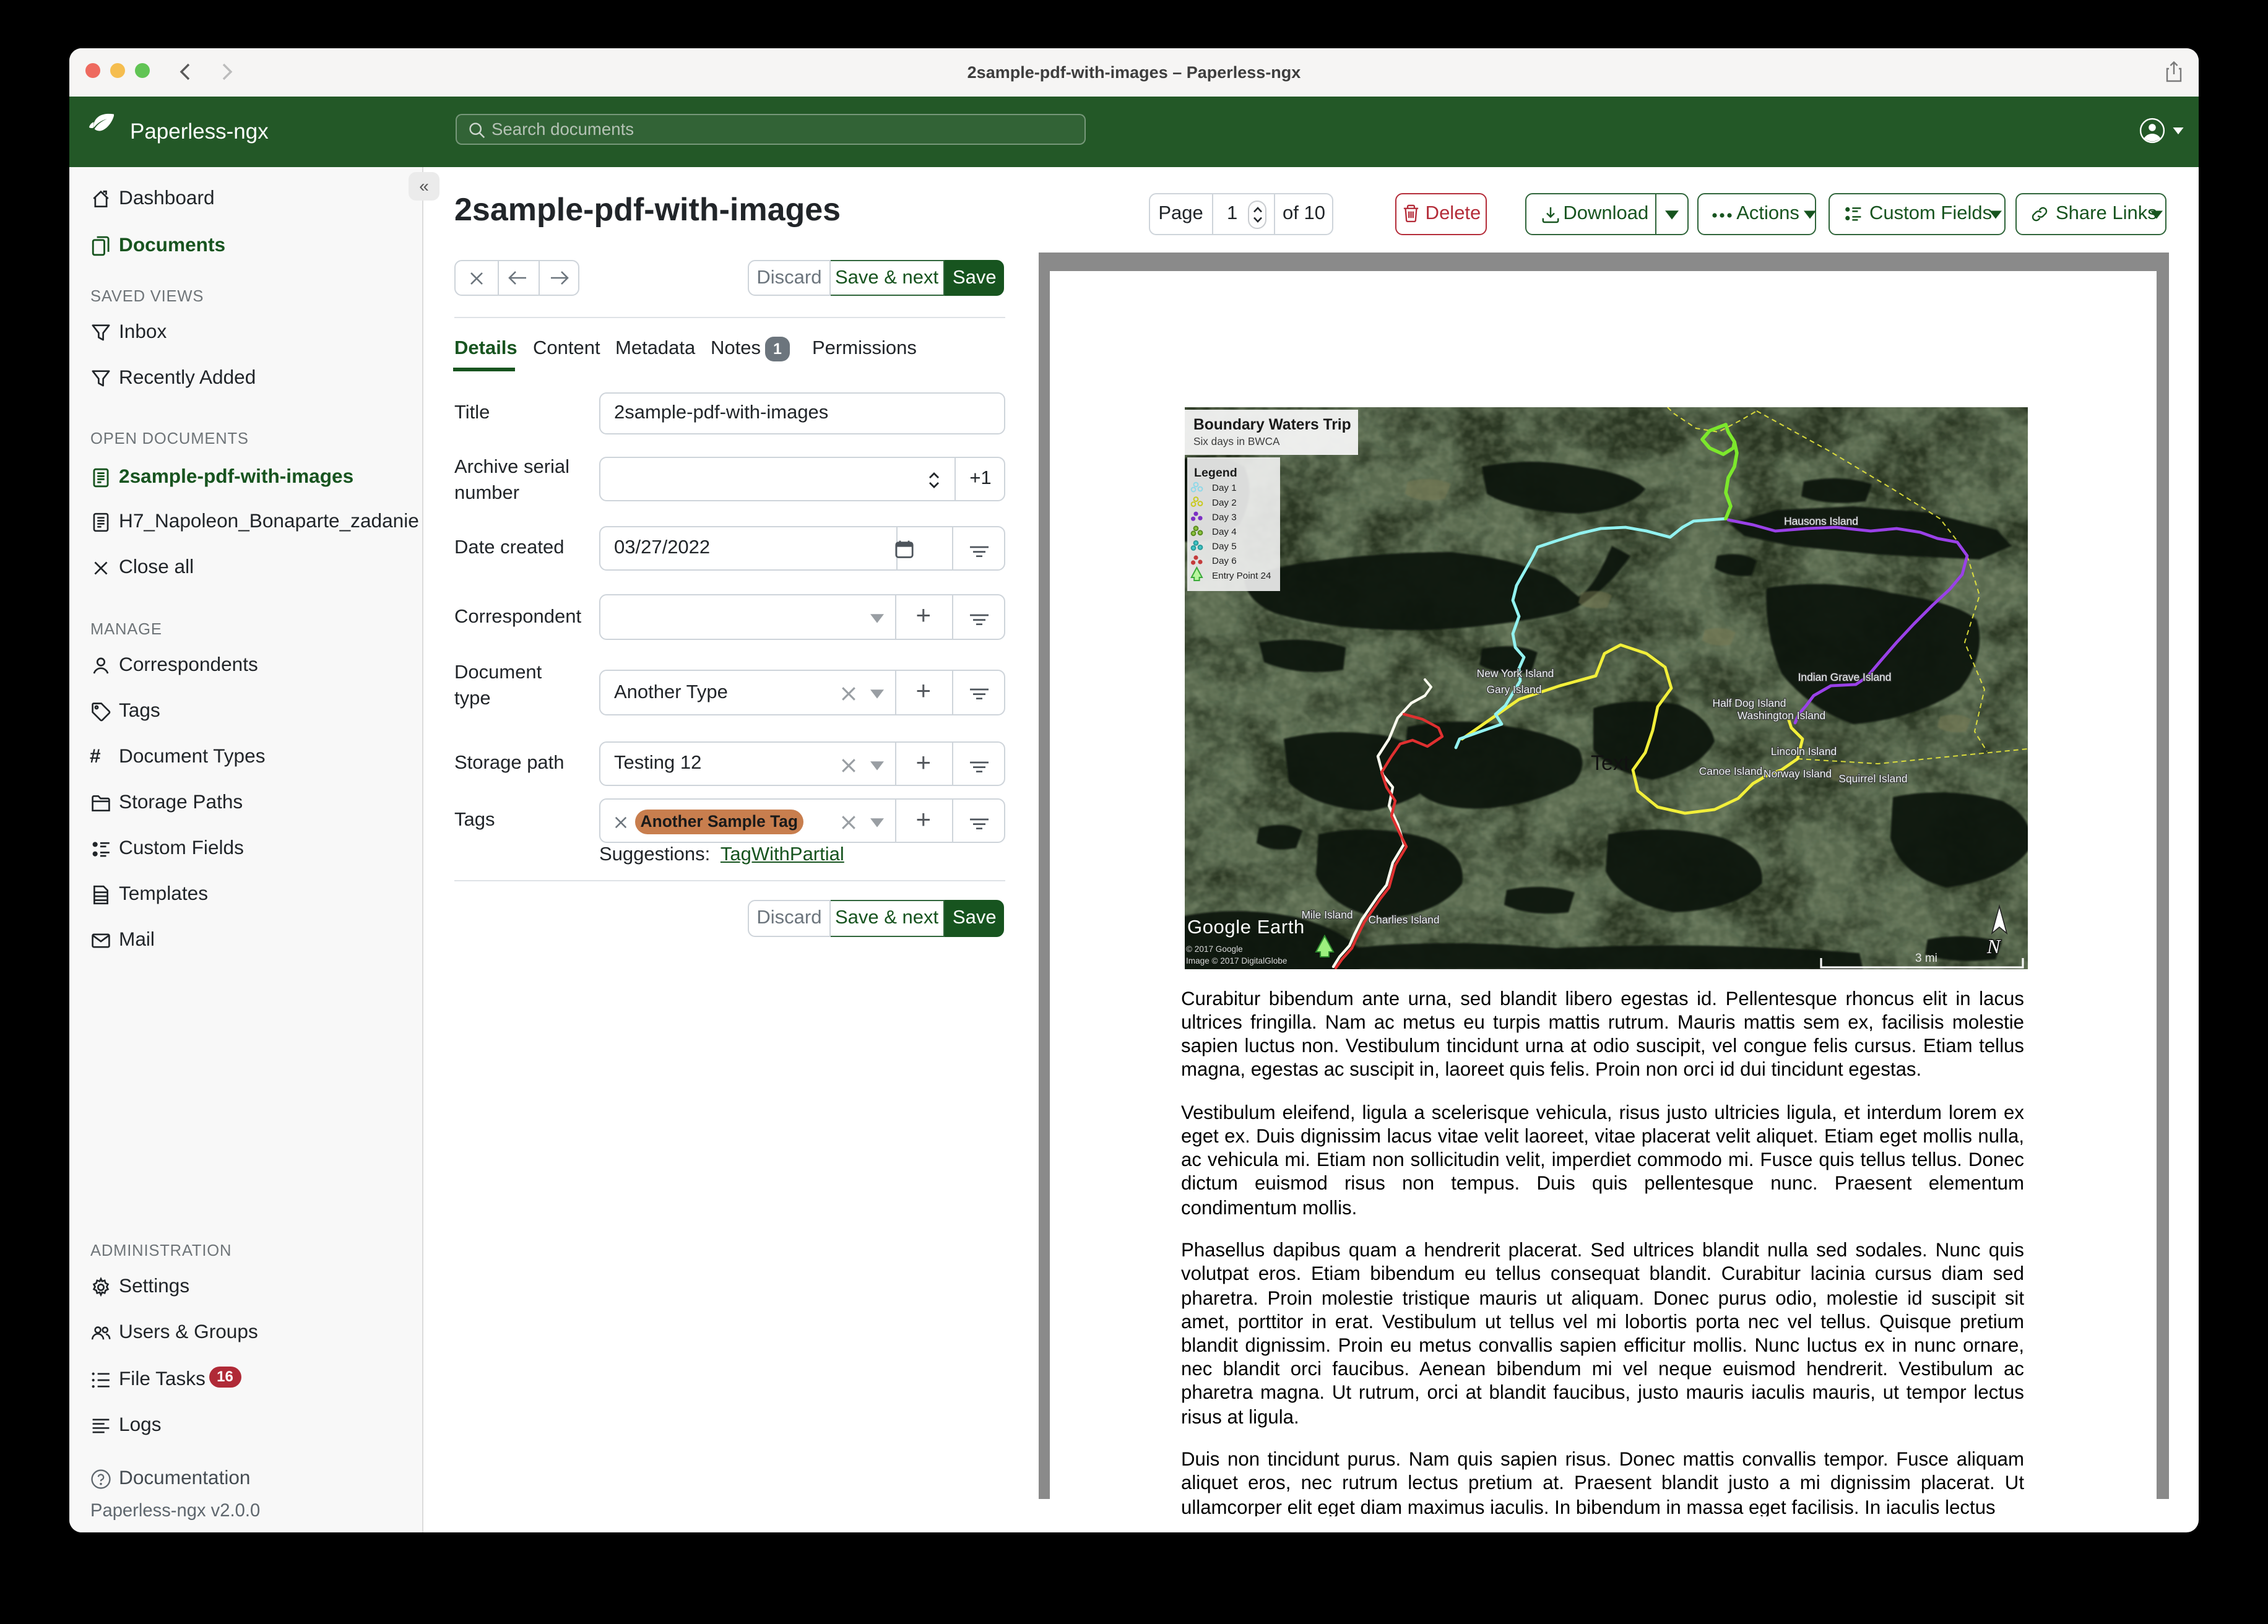 The height and width of the screenshot is (1624, 2268). What do you see at coordinates (1223, 547) in the screenshot?
I see `svg-text: Day 5` at bounding box center [1223, 547].